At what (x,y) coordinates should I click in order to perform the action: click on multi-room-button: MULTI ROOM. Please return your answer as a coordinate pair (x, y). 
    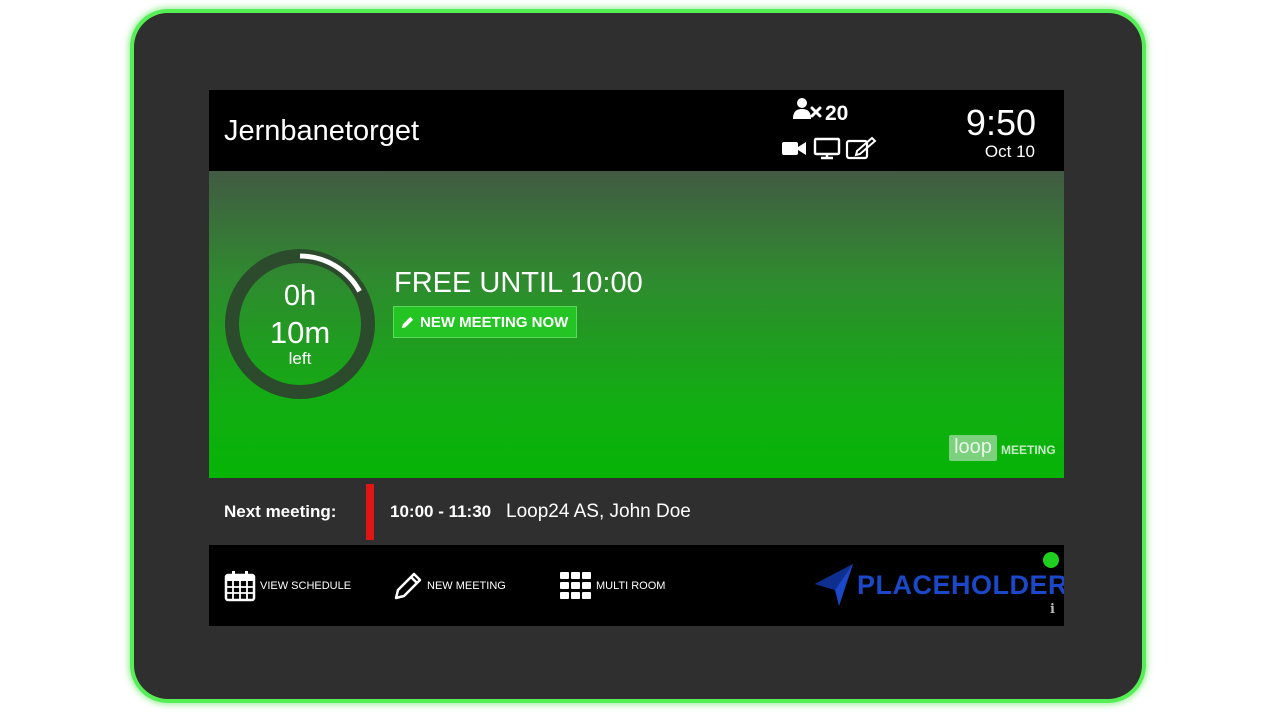
    Looking at the image, I should click on (612, 585).